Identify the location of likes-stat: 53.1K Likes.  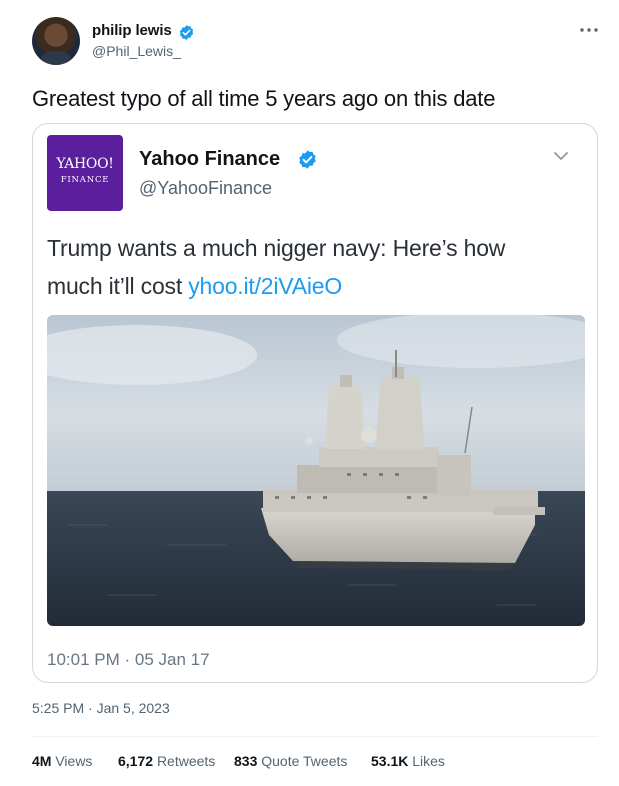
(408, 761).